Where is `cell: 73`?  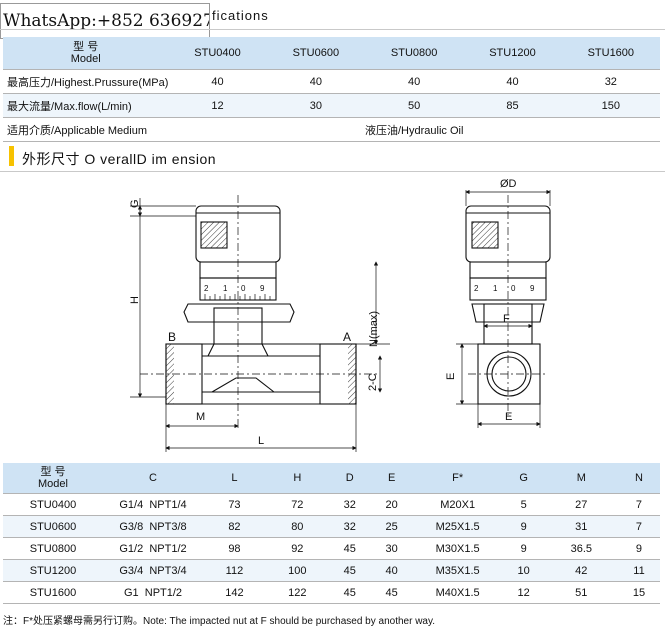
cell: 73 is located at coordinates (234, 504).